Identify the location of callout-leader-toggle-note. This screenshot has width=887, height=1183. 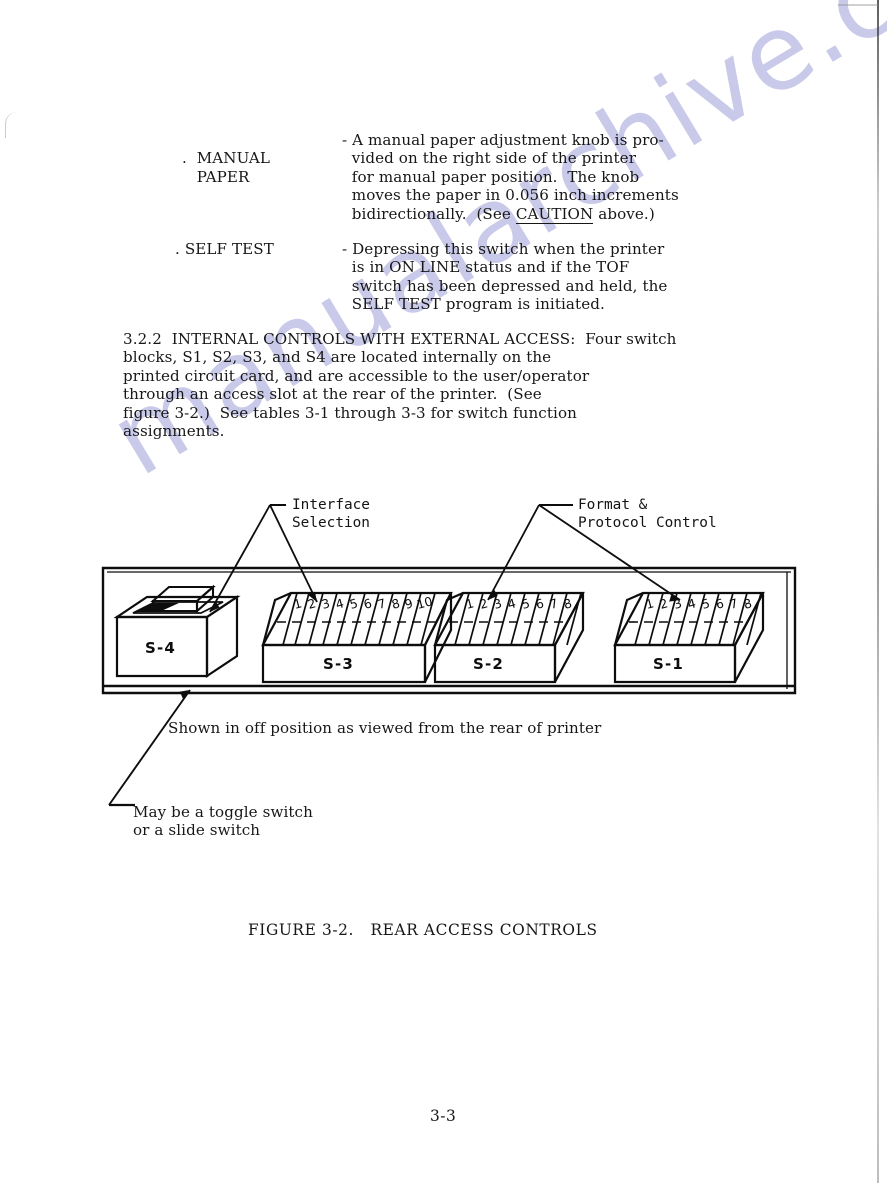
(149, 748).